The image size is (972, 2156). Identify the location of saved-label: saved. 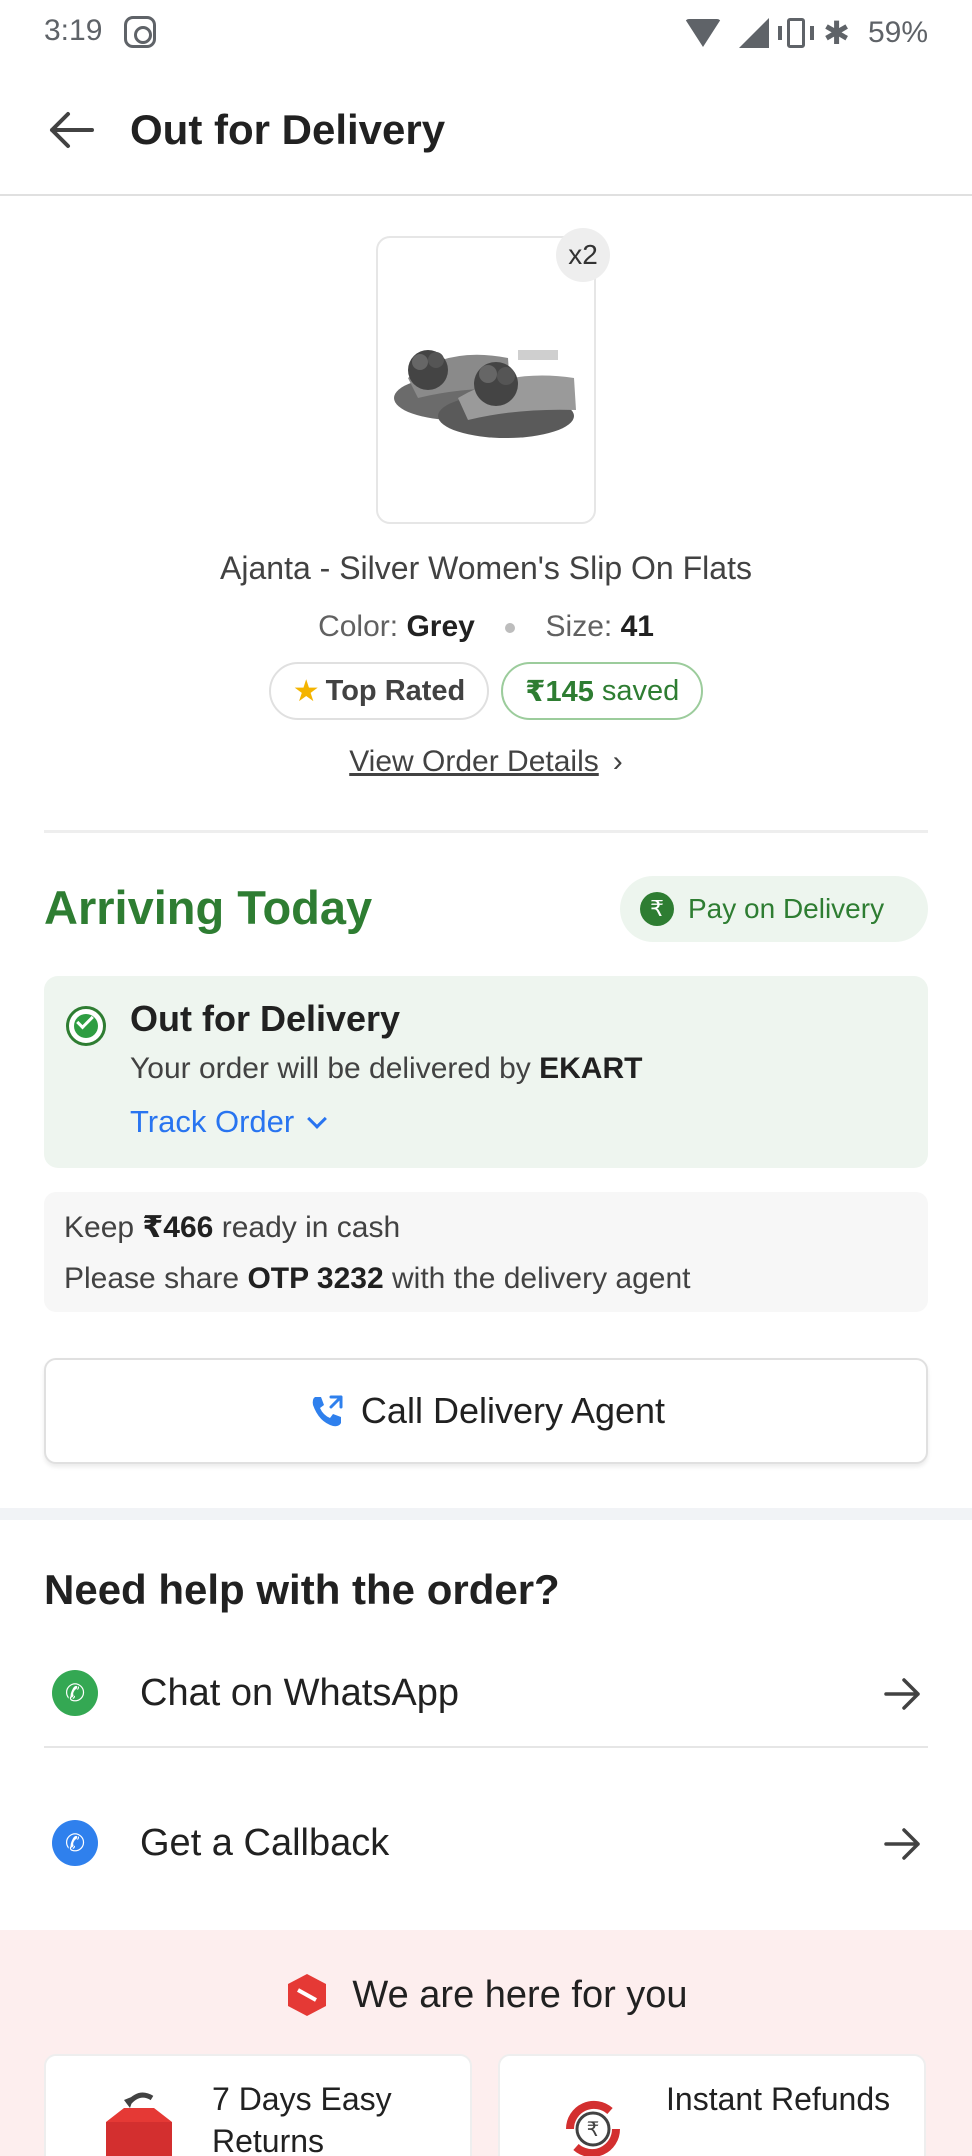
(640, 690).